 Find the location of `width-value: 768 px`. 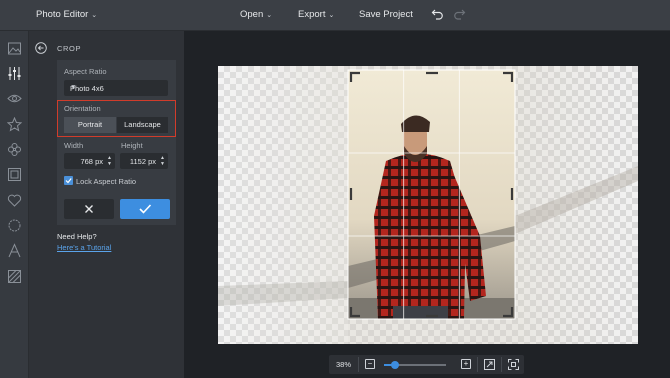

width-value: 768 px is located at coordinates (91, 161).